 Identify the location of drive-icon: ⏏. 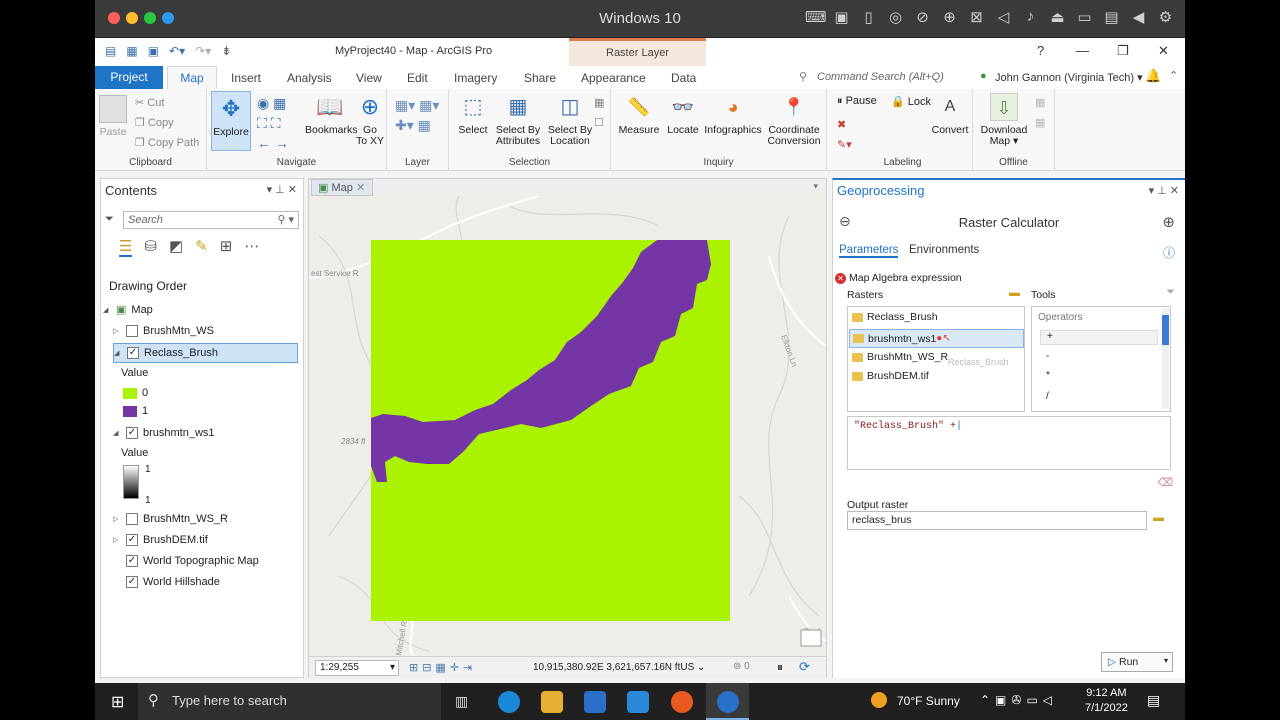
(1057, 17).